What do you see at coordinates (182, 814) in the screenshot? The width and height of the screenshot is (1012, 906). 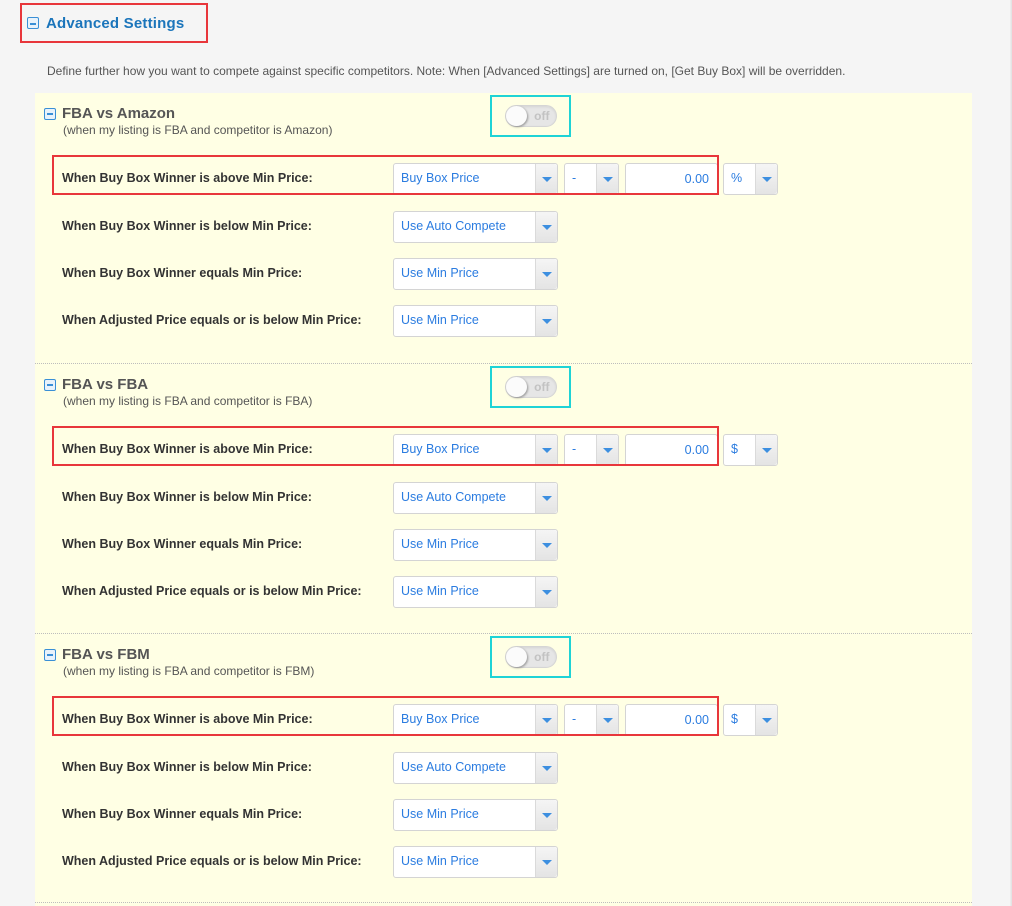 I see `rule-label: When Buy Box Winner equals Min Price:` at bounding box center [182, 814].